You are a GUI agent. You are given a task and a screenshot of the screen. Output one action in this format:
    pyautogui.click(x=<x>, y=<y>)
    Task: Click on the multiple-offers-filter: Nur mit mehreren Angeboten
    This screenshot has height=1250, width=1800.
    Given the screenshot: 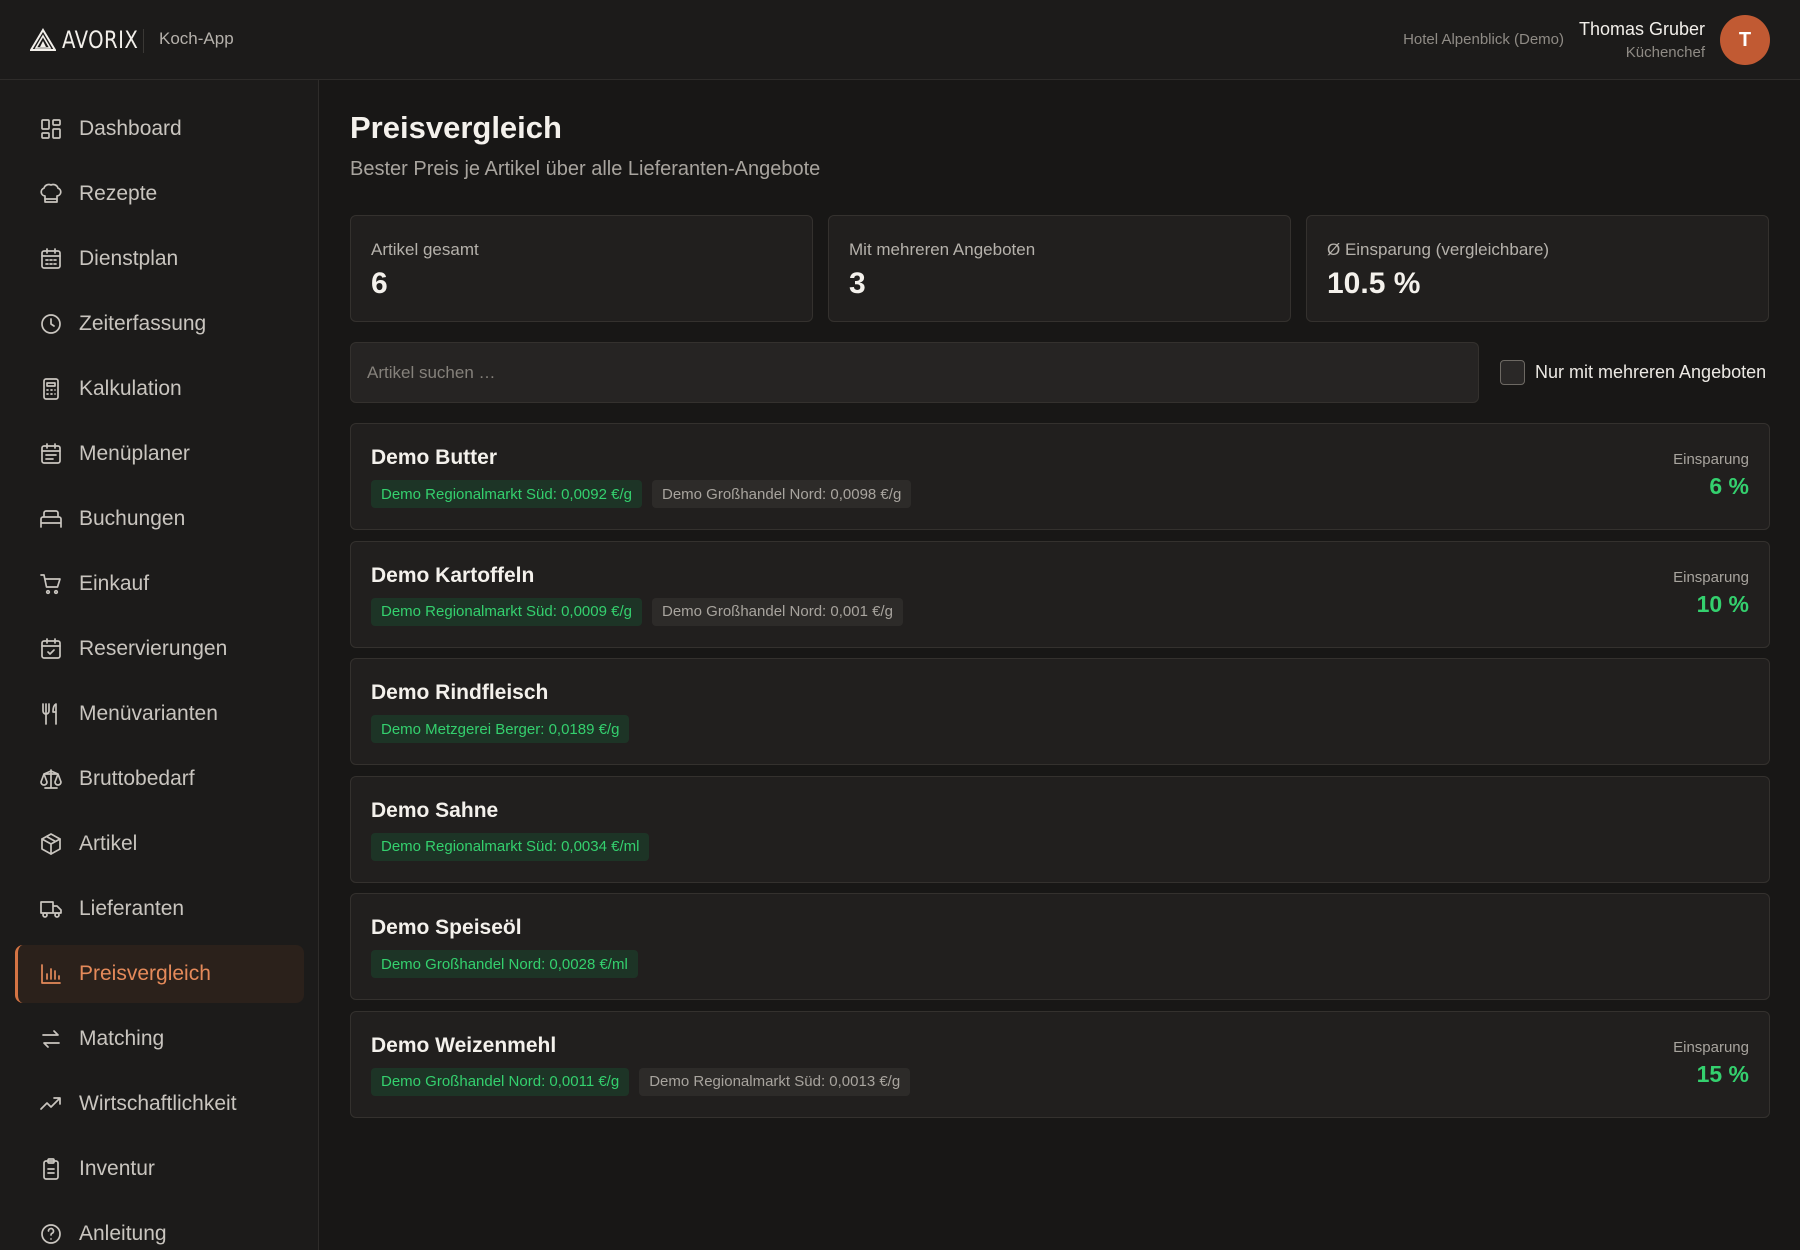 What is the action you would take?
    pyautogui.click(x=1633, y=372)
    